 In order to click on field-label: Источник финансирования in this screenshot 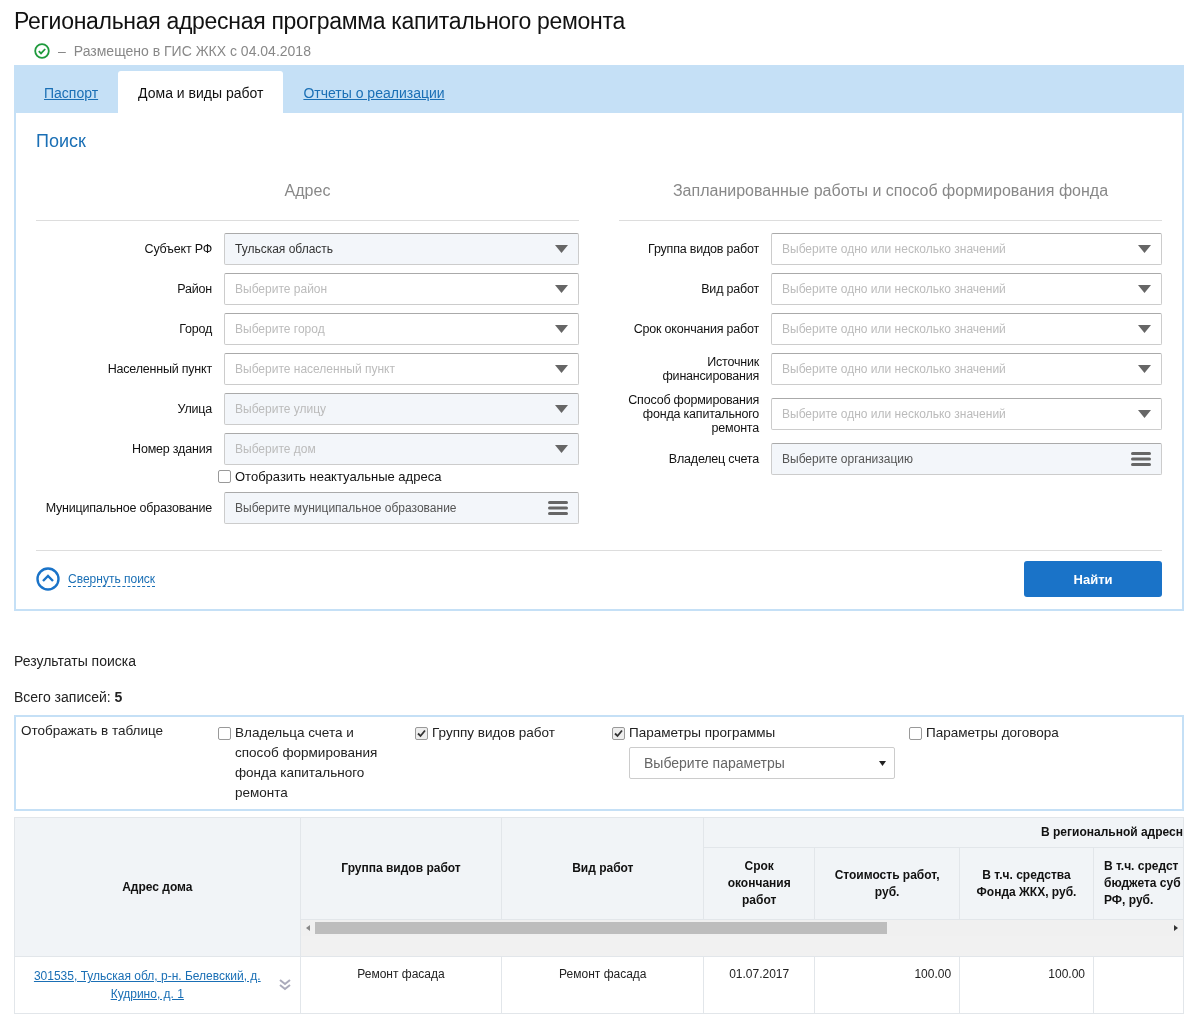, I will do `click(710, 369)`.